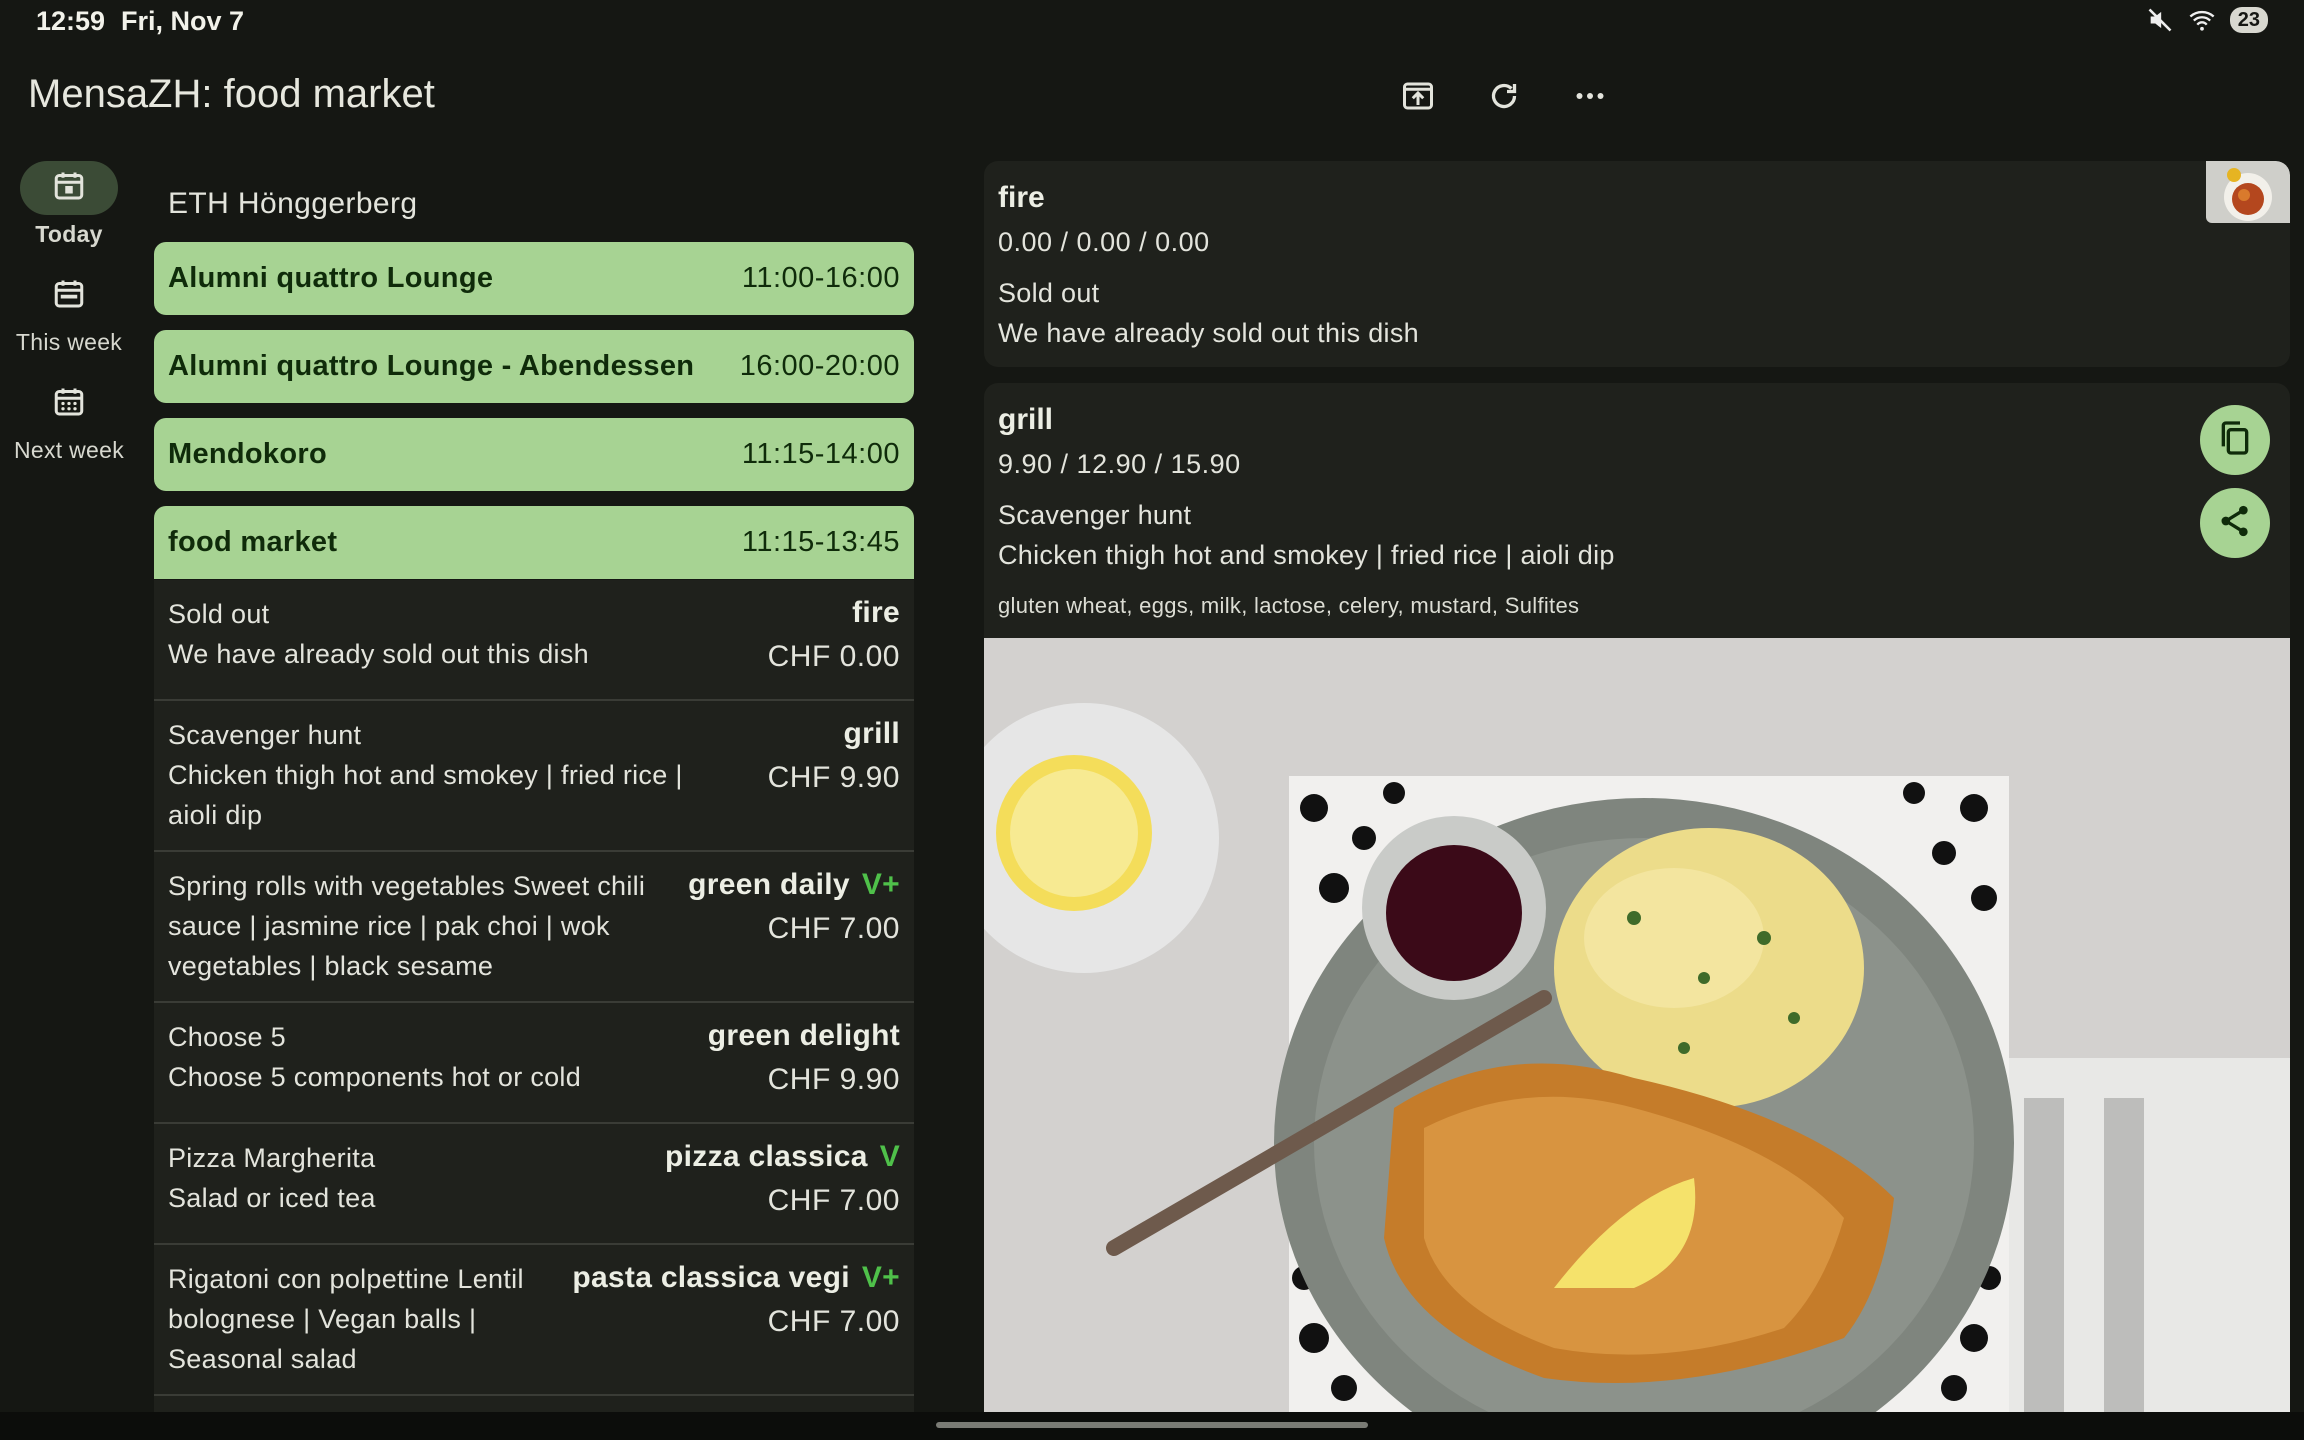 Image resolution: width=2304 pixels, height=1440 pixels. Describe the element at coordinates (272, 1178) in the screenshot. I see `menu-description: Pizza Margherita Salad or iced tea` at that location.